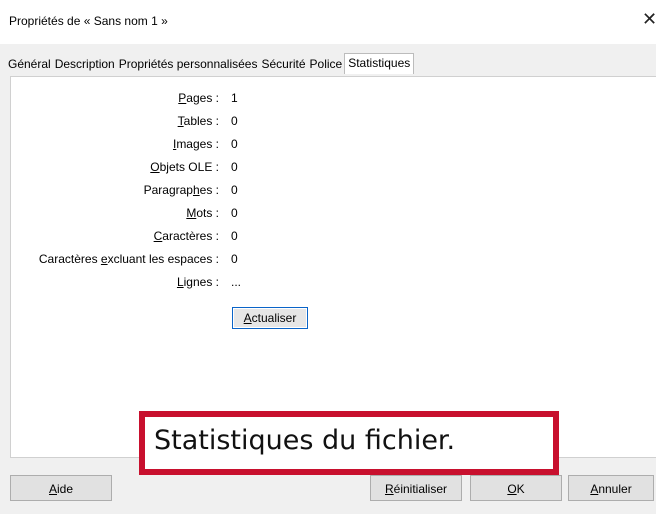  What do you see at coordinates (197, 282) in the screenshot?
I see `stat-label: Lignes :` at bounding box center [197, 282].